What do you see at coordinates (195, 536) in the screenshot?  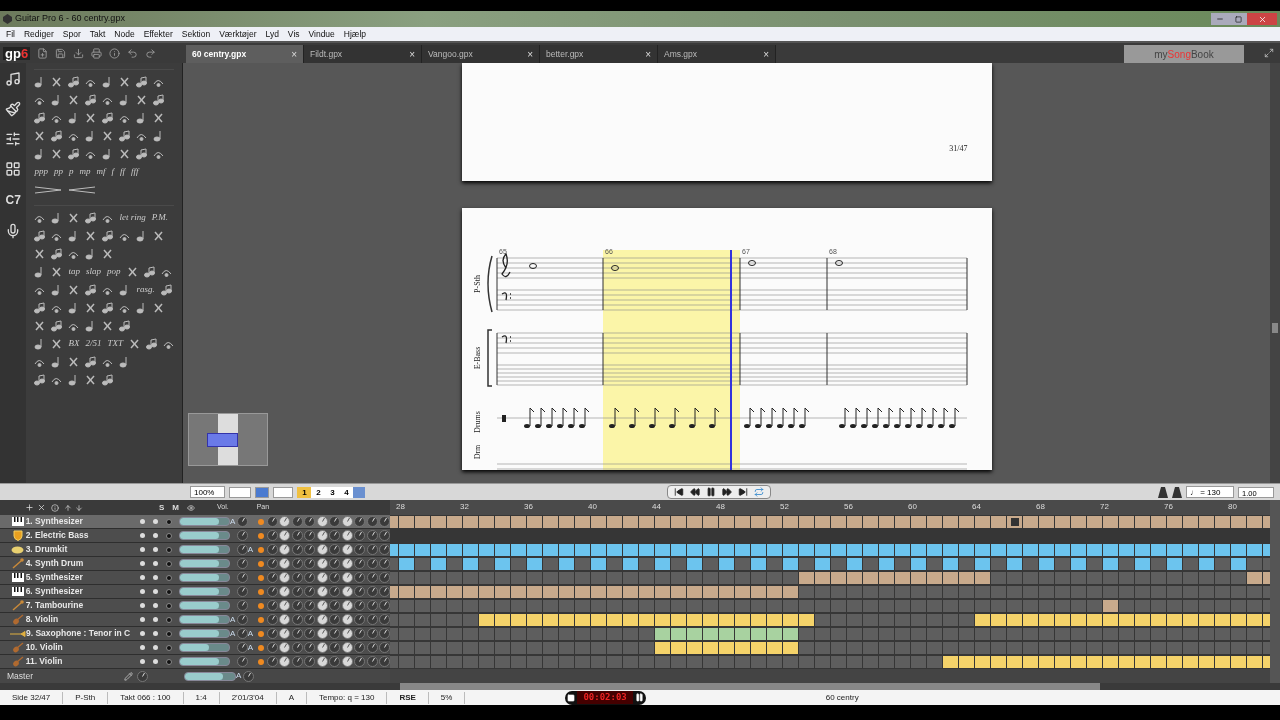 I see `track-header: 2. Electric Bass` at bounding box center [195, 536].